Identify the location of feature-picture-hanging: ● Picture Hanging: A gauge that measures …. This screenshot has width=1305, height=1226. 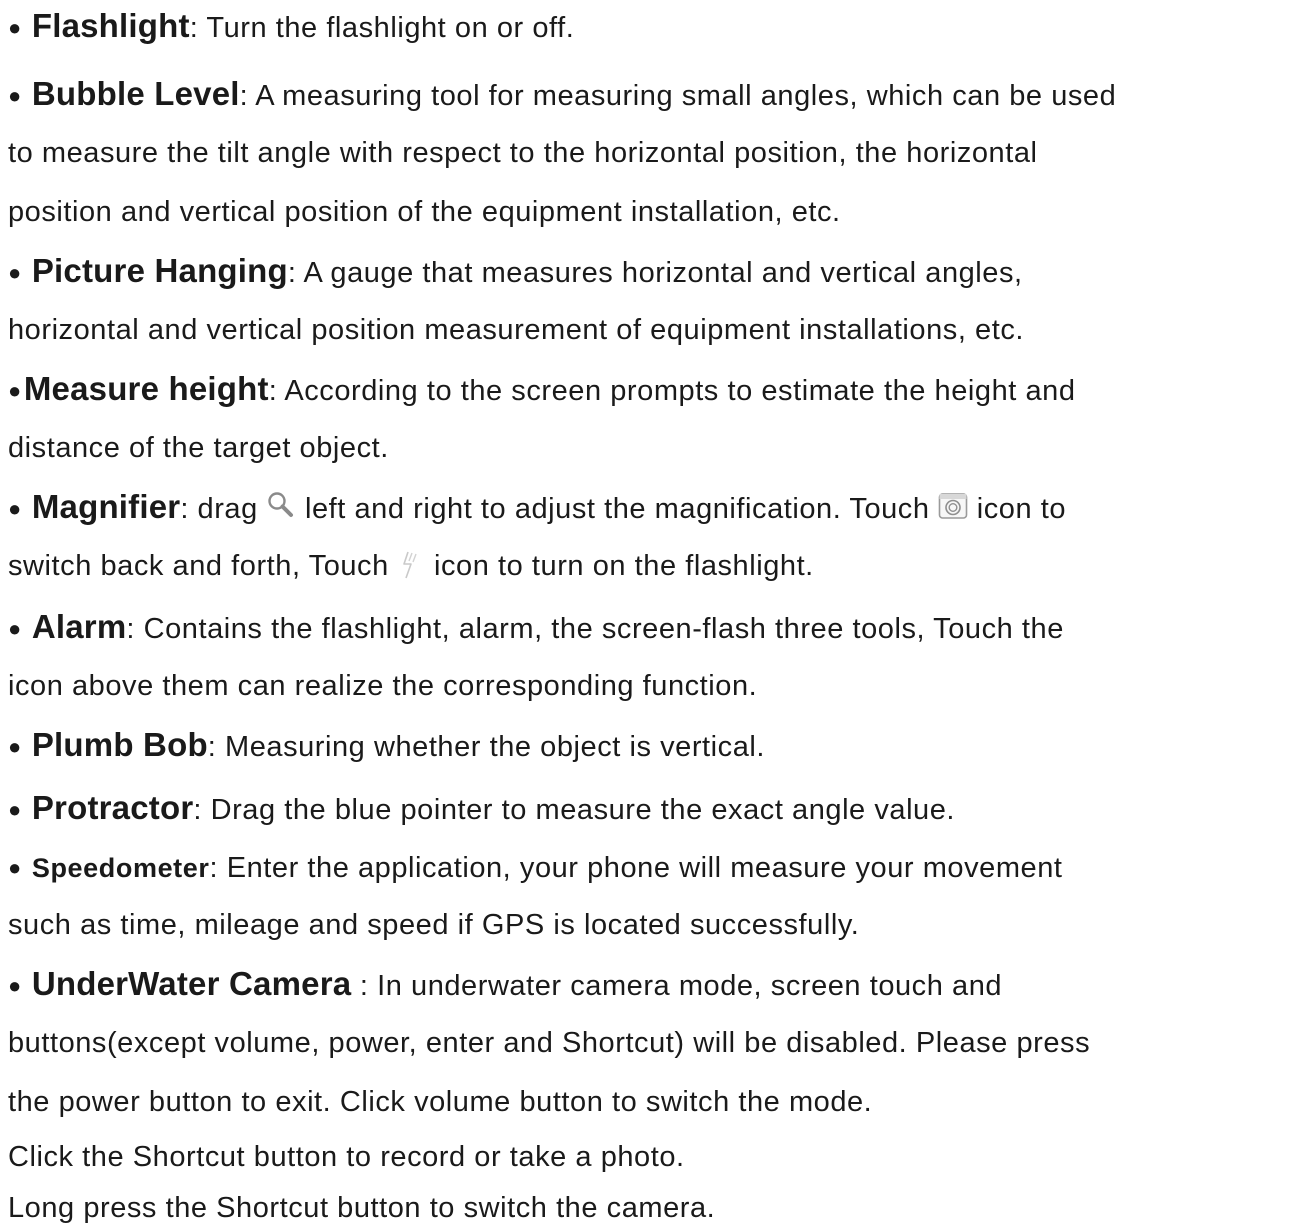
(515, 271).